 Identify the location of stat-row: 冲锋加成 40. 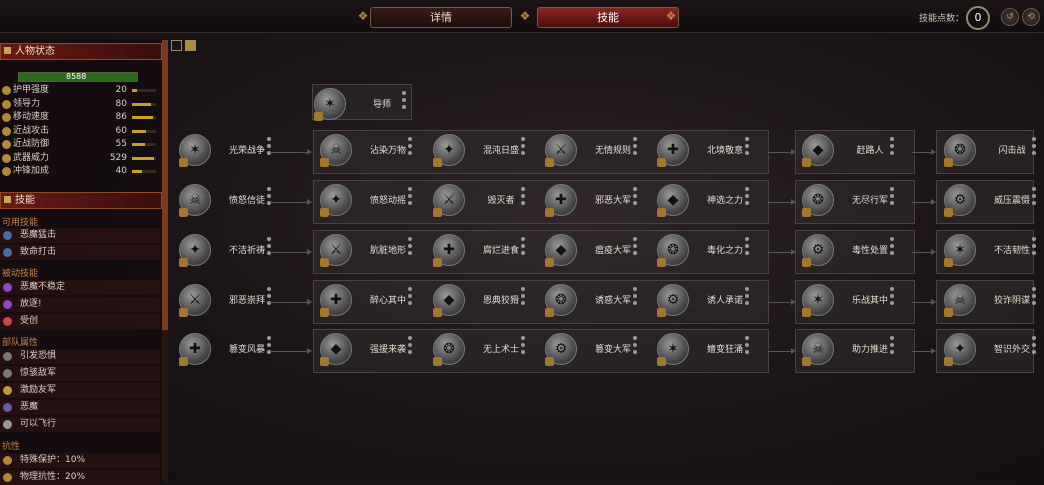
(80, 171).